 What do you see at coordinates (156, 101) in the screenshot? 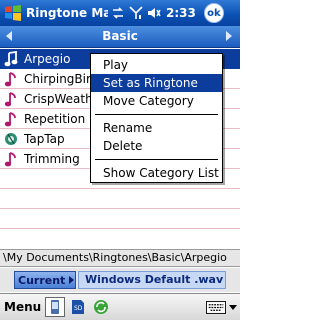
I see `menu-item-move-category: Move Category` at bounding box center [156, 101].